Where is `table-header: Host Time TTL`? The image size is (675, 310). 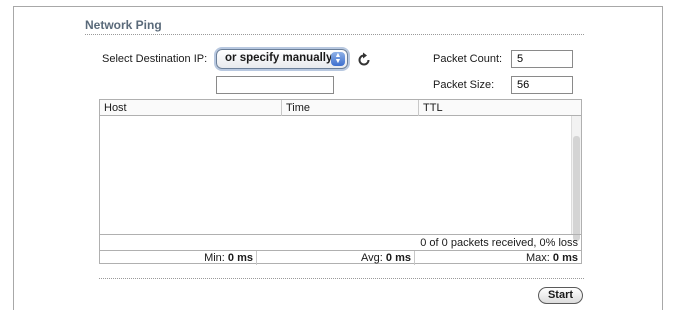 table-header: Host Time TTL is located at coordinates (340, 108).